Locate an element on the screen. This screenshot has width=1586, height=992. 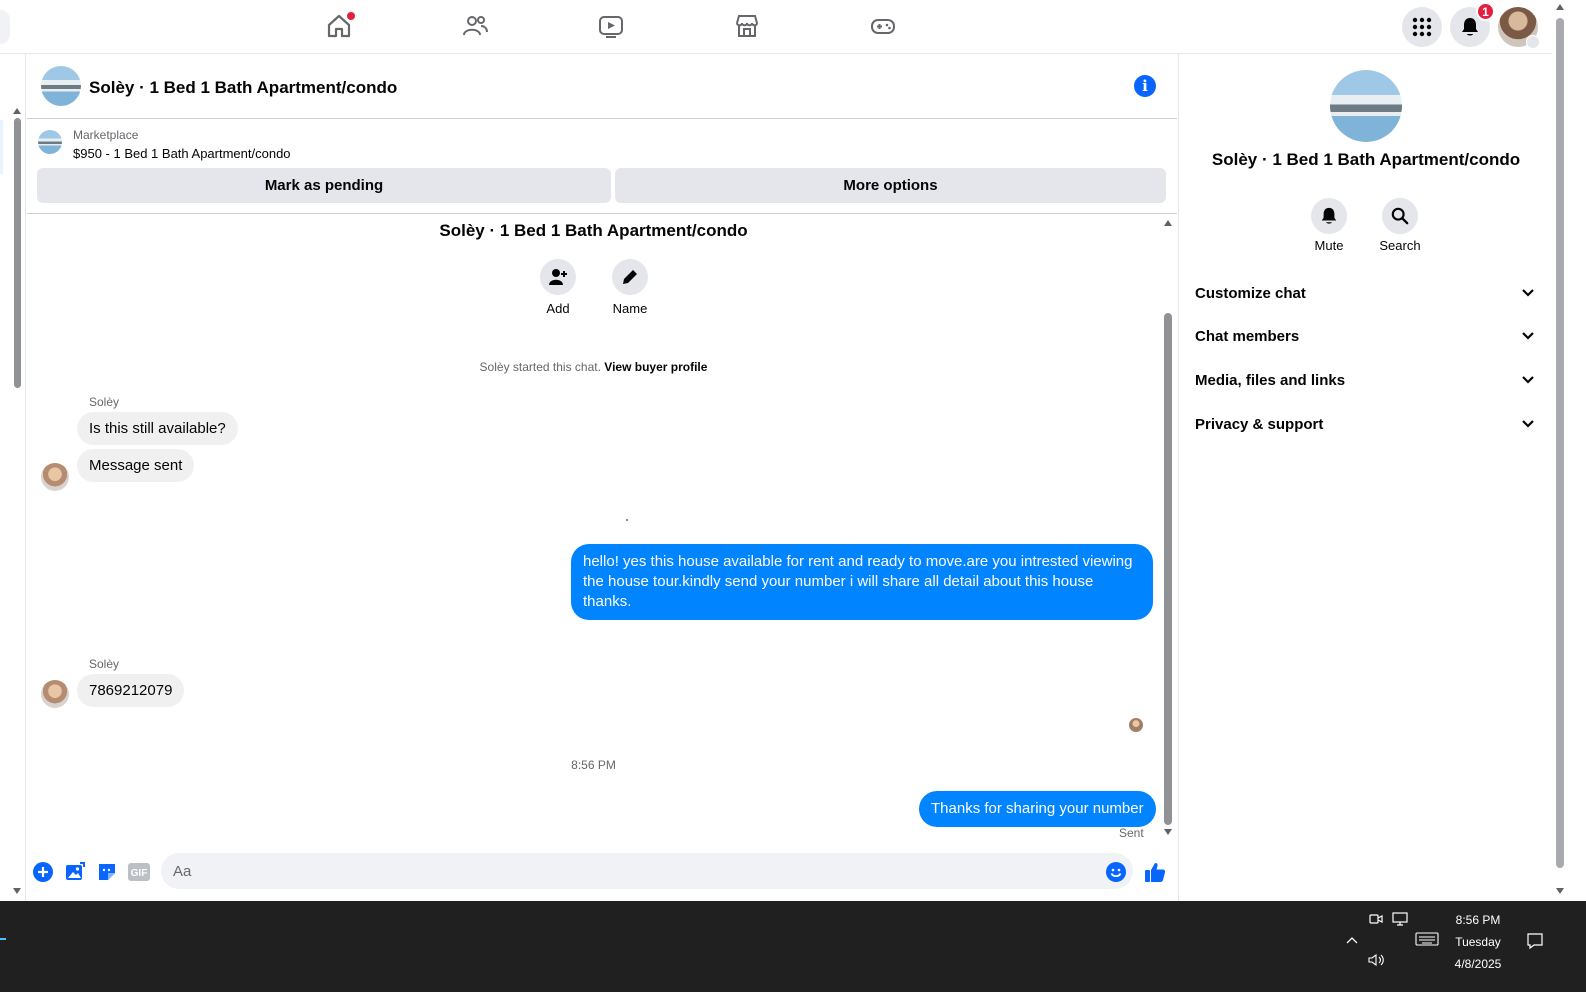
media-files-links-section: Media, files and links is located at coordinates (1365, 380).